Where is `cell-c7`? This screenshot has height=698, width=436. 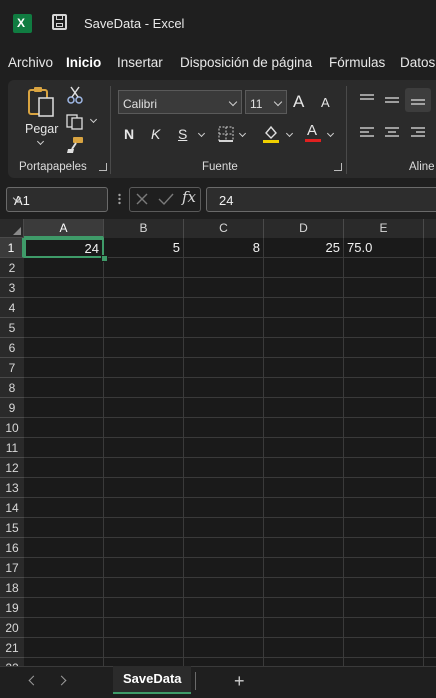 cell-c7 is located at coordinates (224, 368).